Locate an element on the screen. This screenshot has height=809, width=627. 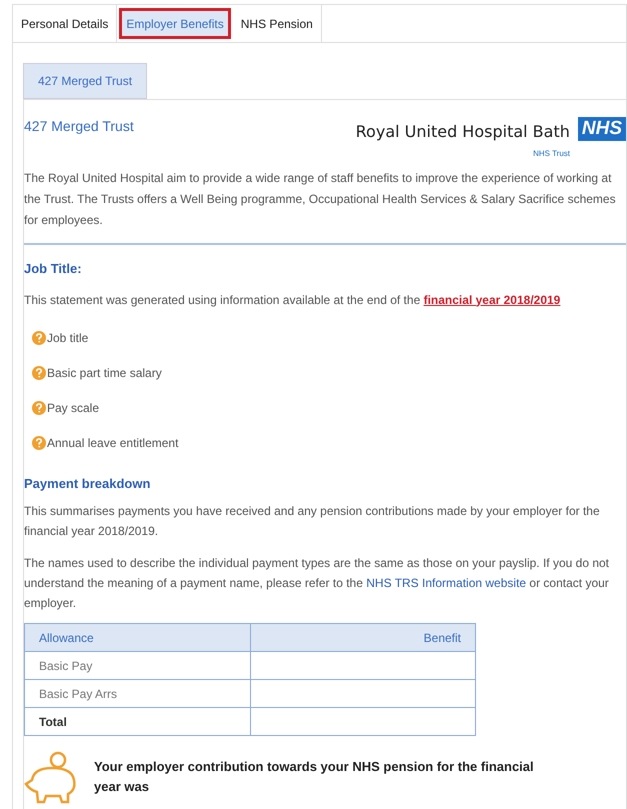
column-header: Allowance is located at coordinates (137, 638).